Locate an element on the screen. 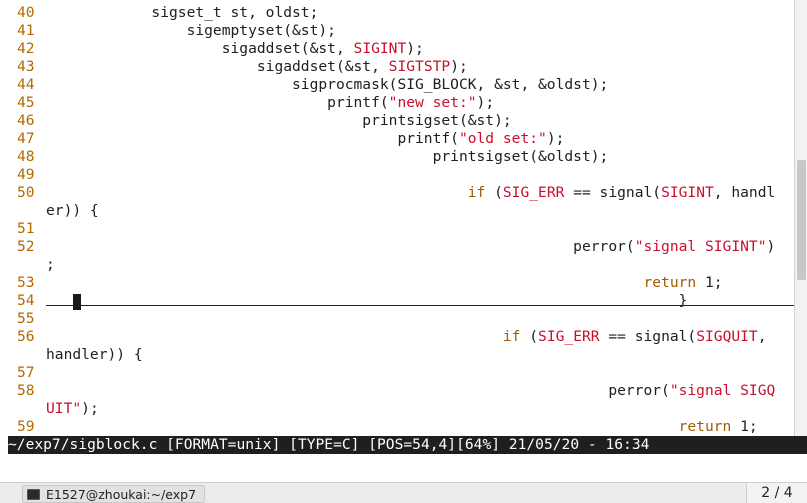 This screenshot has height=503, width=807. code-line: 45 printf("new set:"); is located at coordinates (401, 103).